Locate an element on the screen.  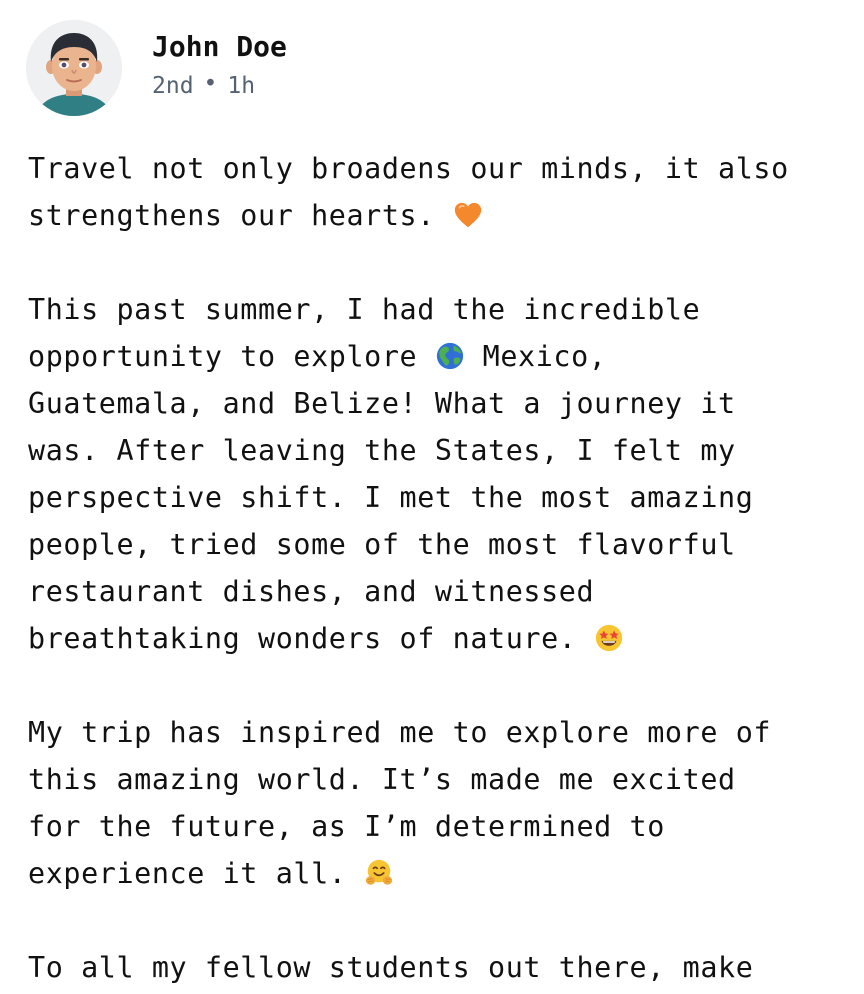
post-text: Guatemala, and Belize! What a journey it is located at coordinates (382, 403).